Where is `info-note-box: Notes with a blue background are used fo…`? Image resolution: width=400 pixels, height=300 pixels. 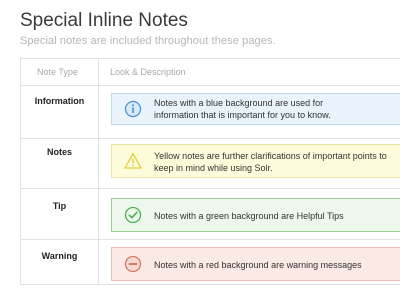
info-note-box: Notes with a blue background are used fo… is located at coordinates (255, 109).